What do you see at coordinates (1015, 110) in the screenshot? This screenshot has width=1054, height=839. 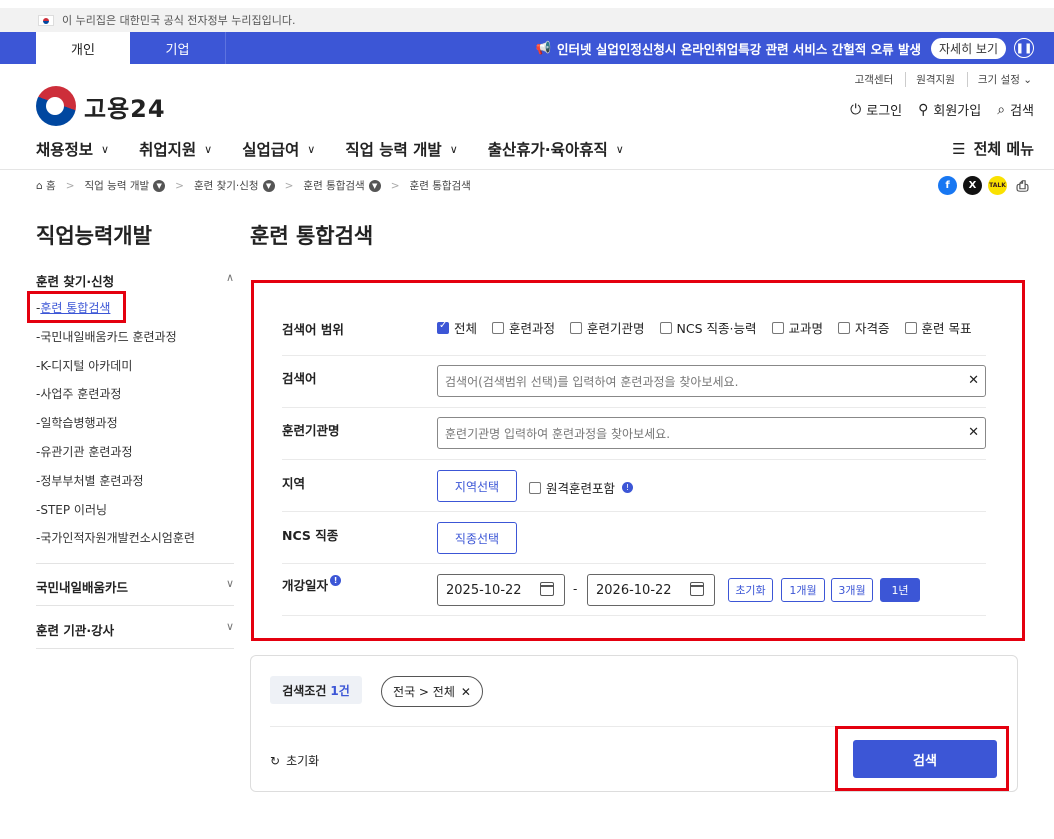 I see `header-search-button: ⌕ 검색` at bounding box center [1015, 110].